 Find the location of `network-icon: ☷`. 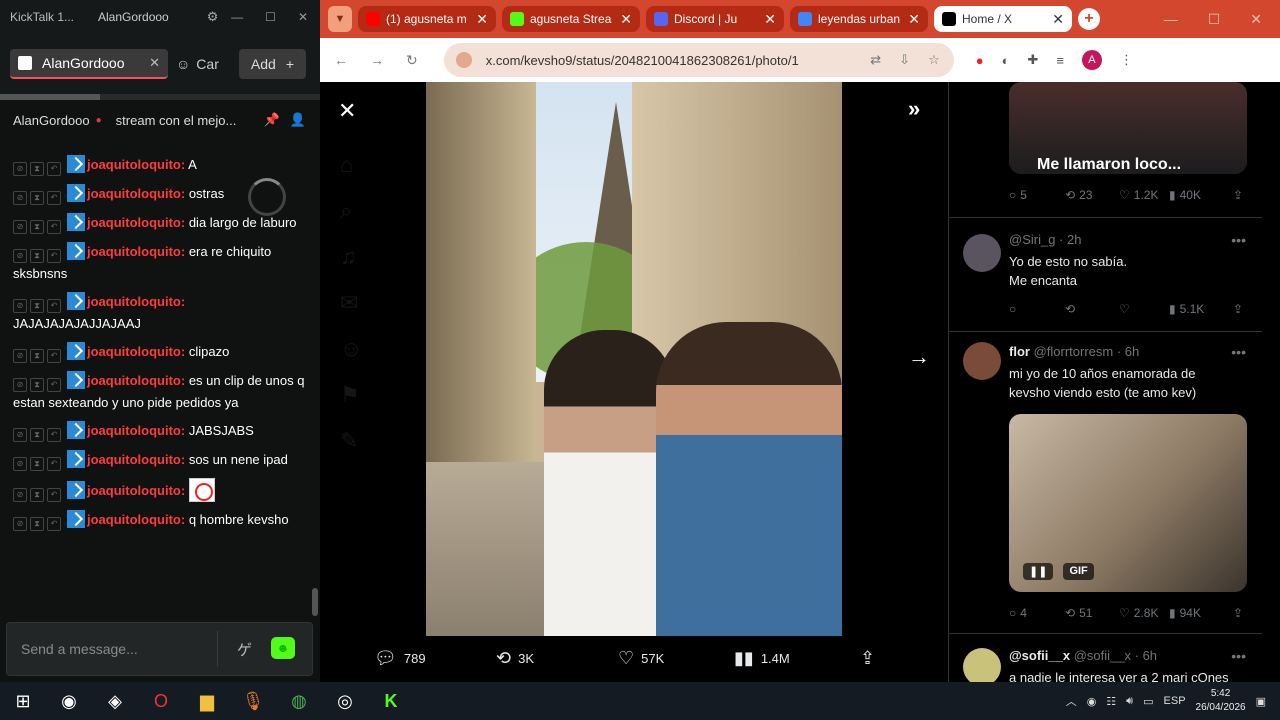

network-icon: ☷ is located at coordinates (1111, 701).